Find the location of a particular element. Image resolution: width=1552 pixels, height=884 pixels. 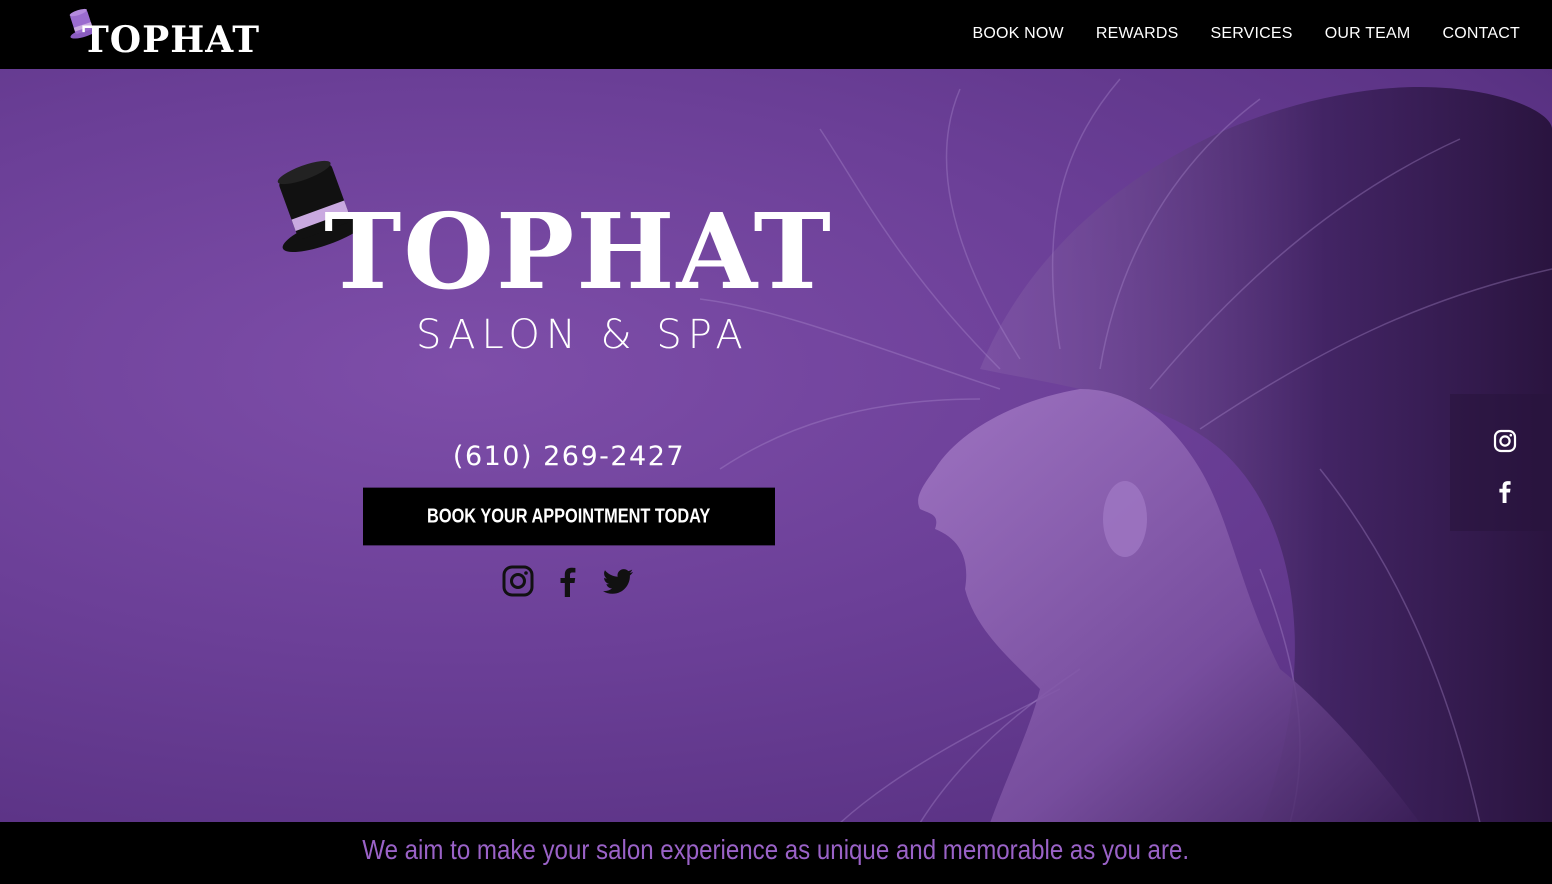

book-appointment-button: BOOK YOUR APPOINTMENT TODAY is located at coordinates (569, 516).